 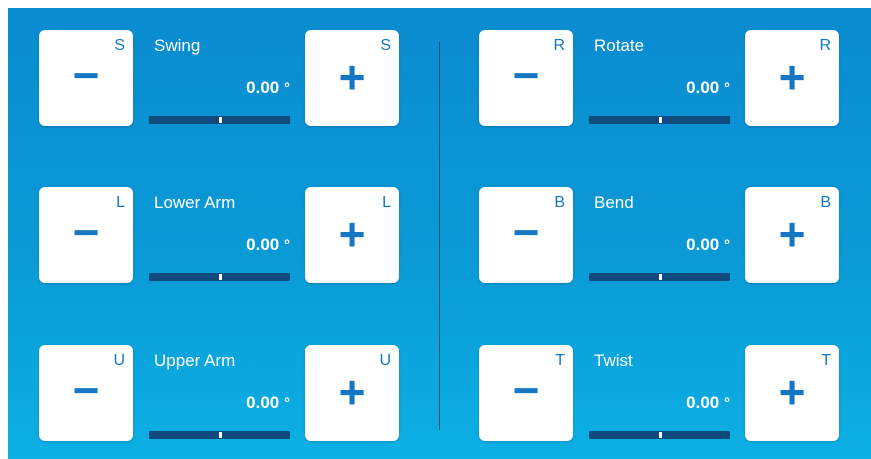 I want to click on joint-letter: B, so click(x=825, y=202).